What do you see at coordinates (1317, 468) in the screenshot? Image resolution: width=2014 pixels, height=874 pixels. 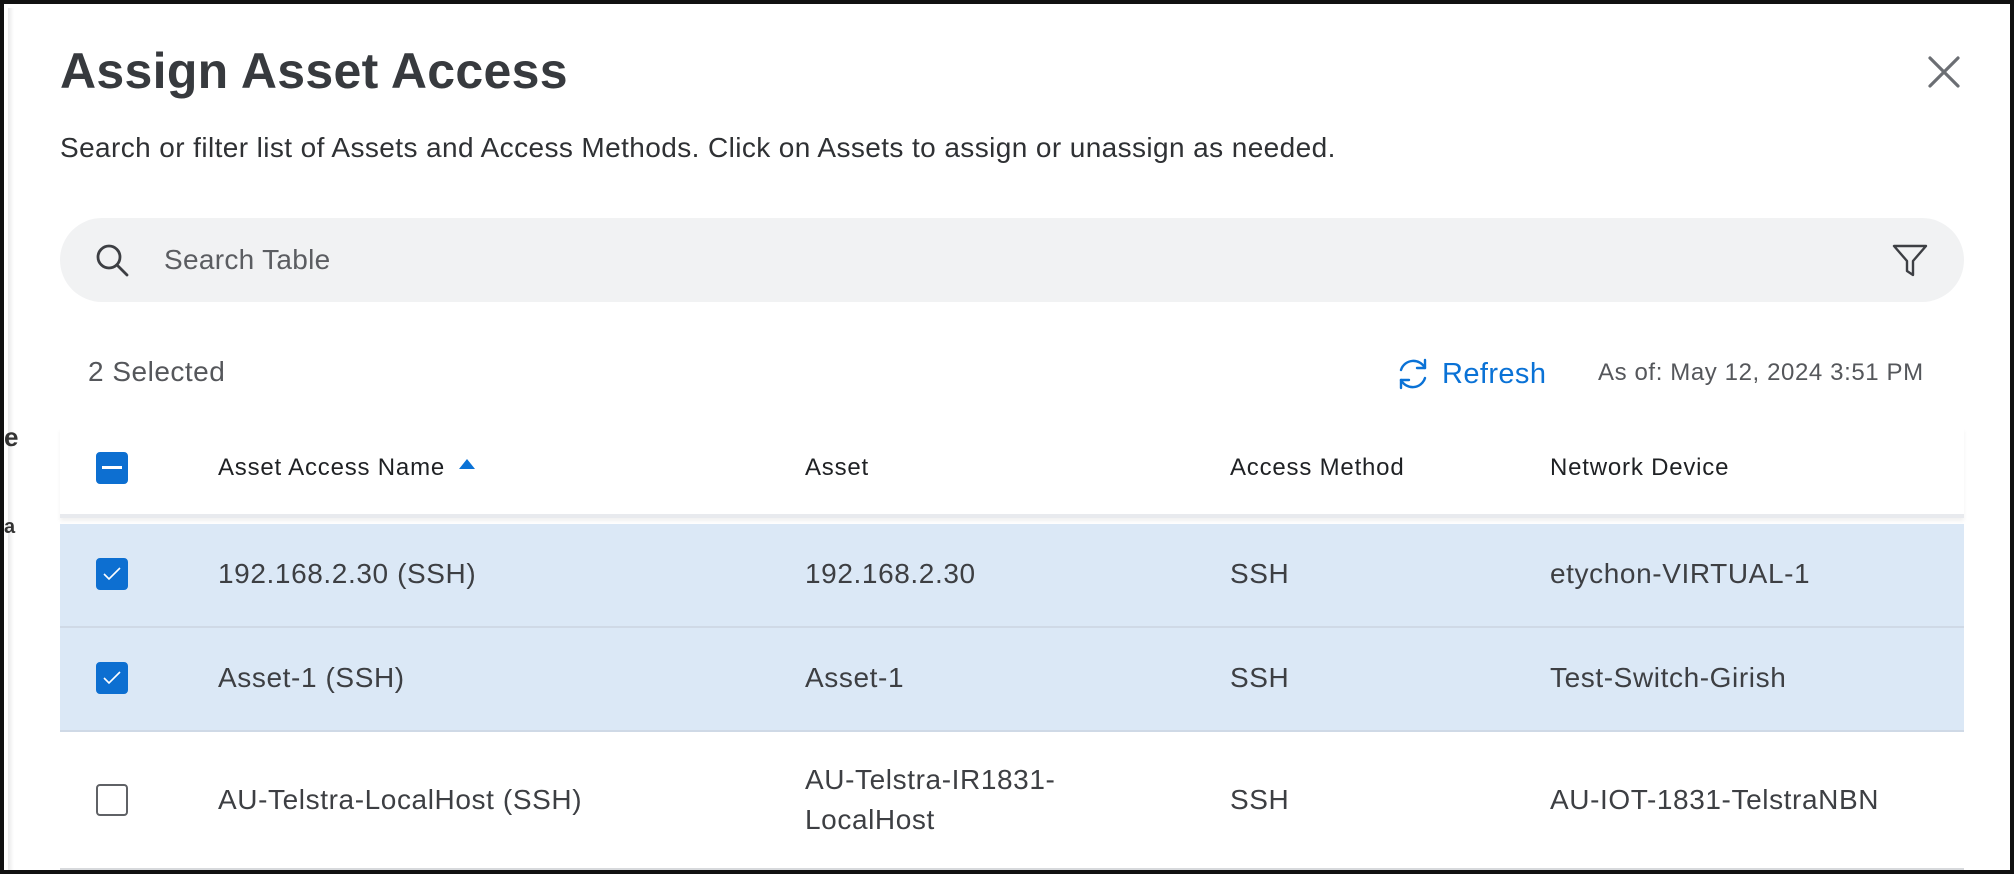 I see `column-header-access-method: Access Method` at bounding box center [1317, 468].